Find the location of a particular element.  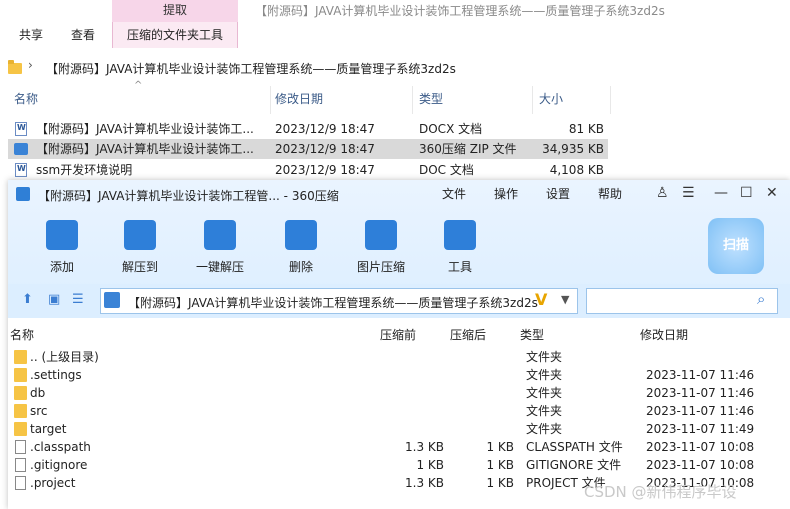

shirt-skin-icon: ♙ is located at coordinates (662, 193).